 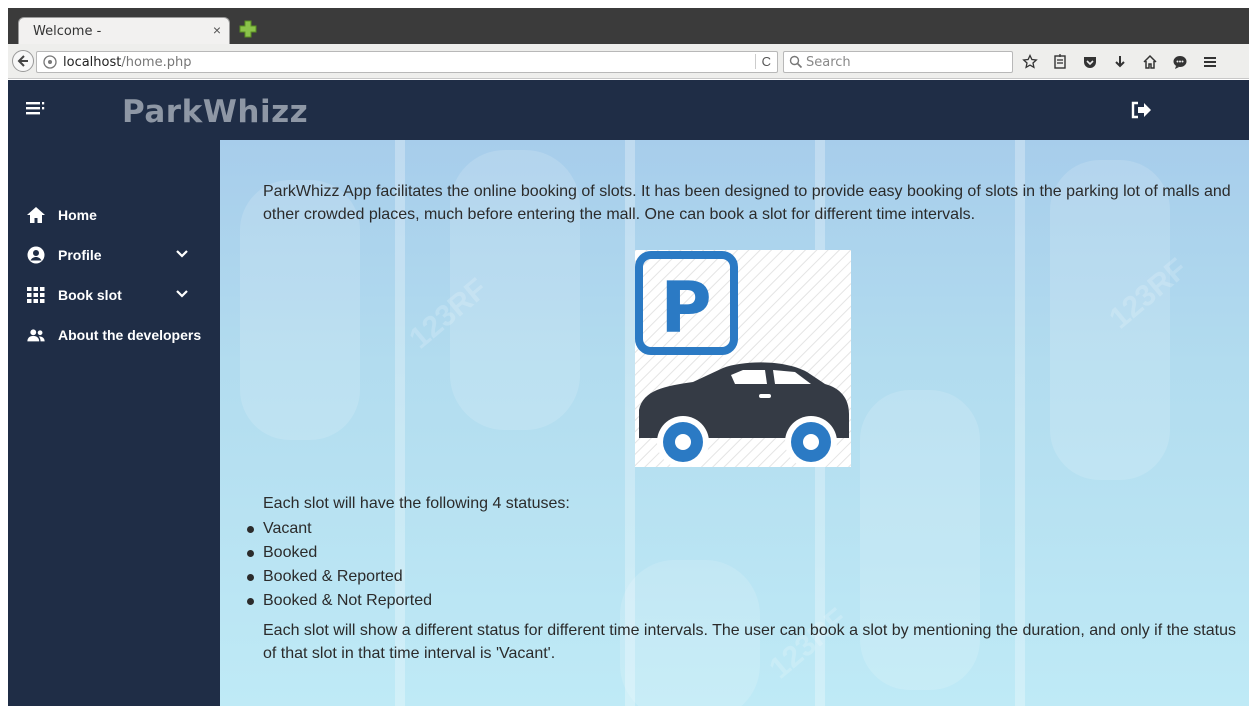 I want to click on browser-search-input: Search, so click(x=898, y=62).